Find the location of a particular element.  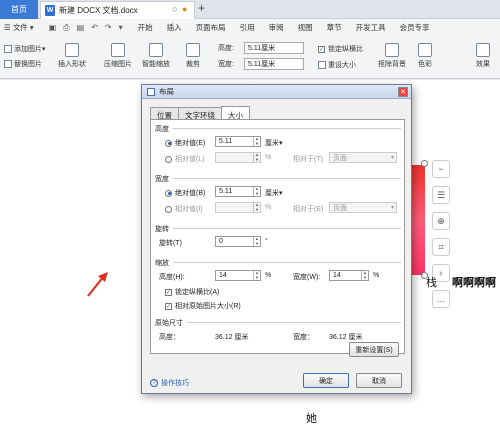

height-input: 5.11厘米 is located at coordinates (274, 48).